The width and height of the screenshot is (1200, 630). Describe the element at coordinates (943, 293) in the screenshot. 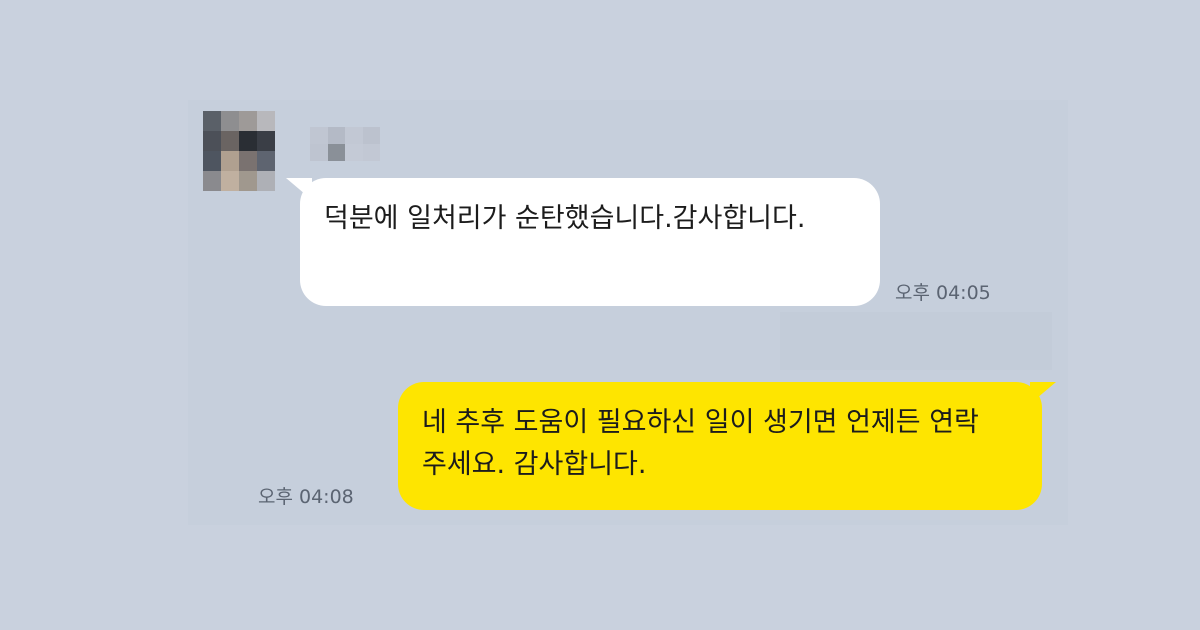

I see `incoming-message-time: 오후 04:05` at that location.